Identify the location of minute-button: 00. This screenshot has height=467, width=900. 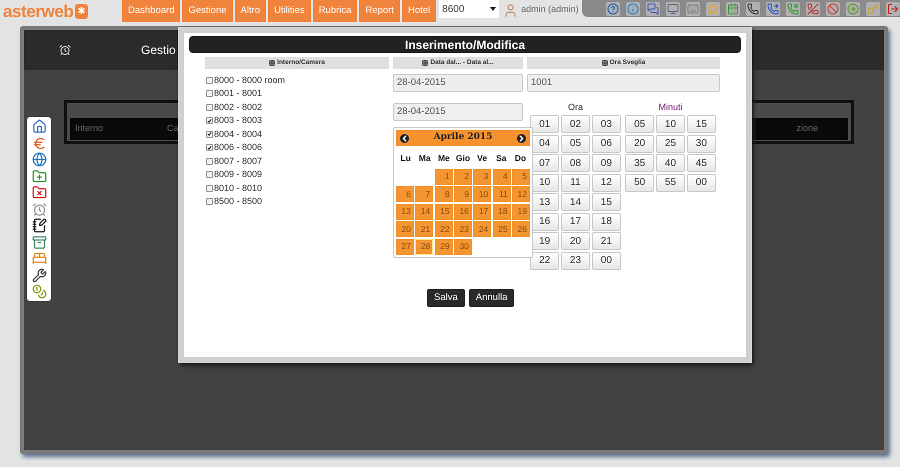
(701, 183).